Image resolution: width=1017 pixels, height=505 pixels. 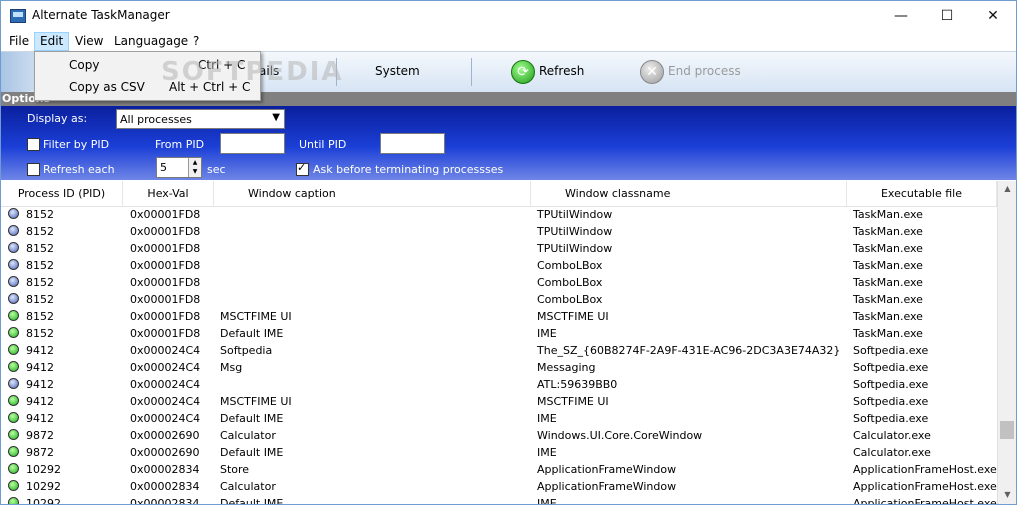 I want to click on until-pid-input, so click(x=412, y=143).